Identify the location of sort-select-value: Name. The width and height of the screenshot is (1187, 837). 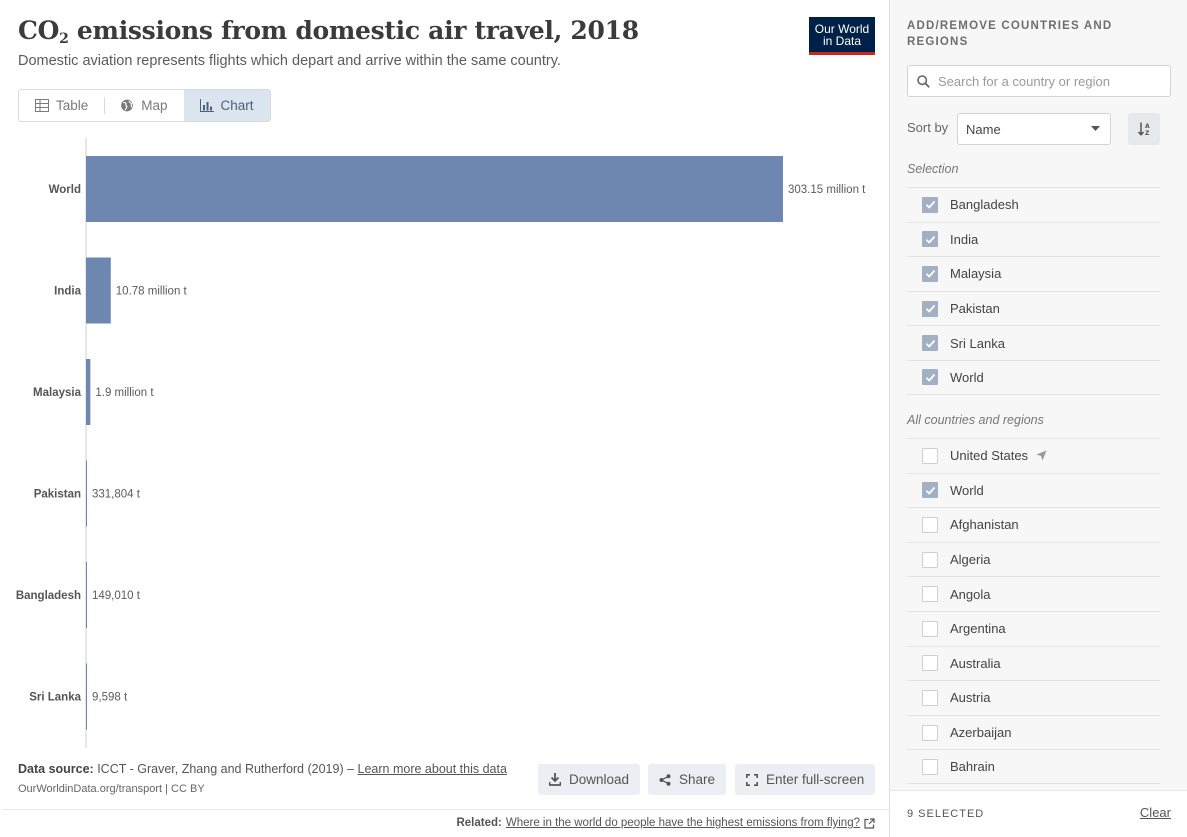
(983, 129).